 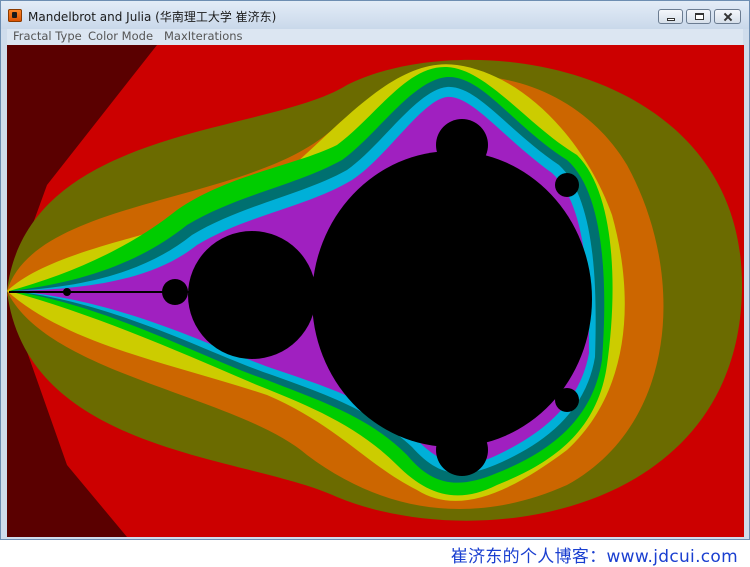 I want to click on lower-right-bulb, so click(x=567, y=400).